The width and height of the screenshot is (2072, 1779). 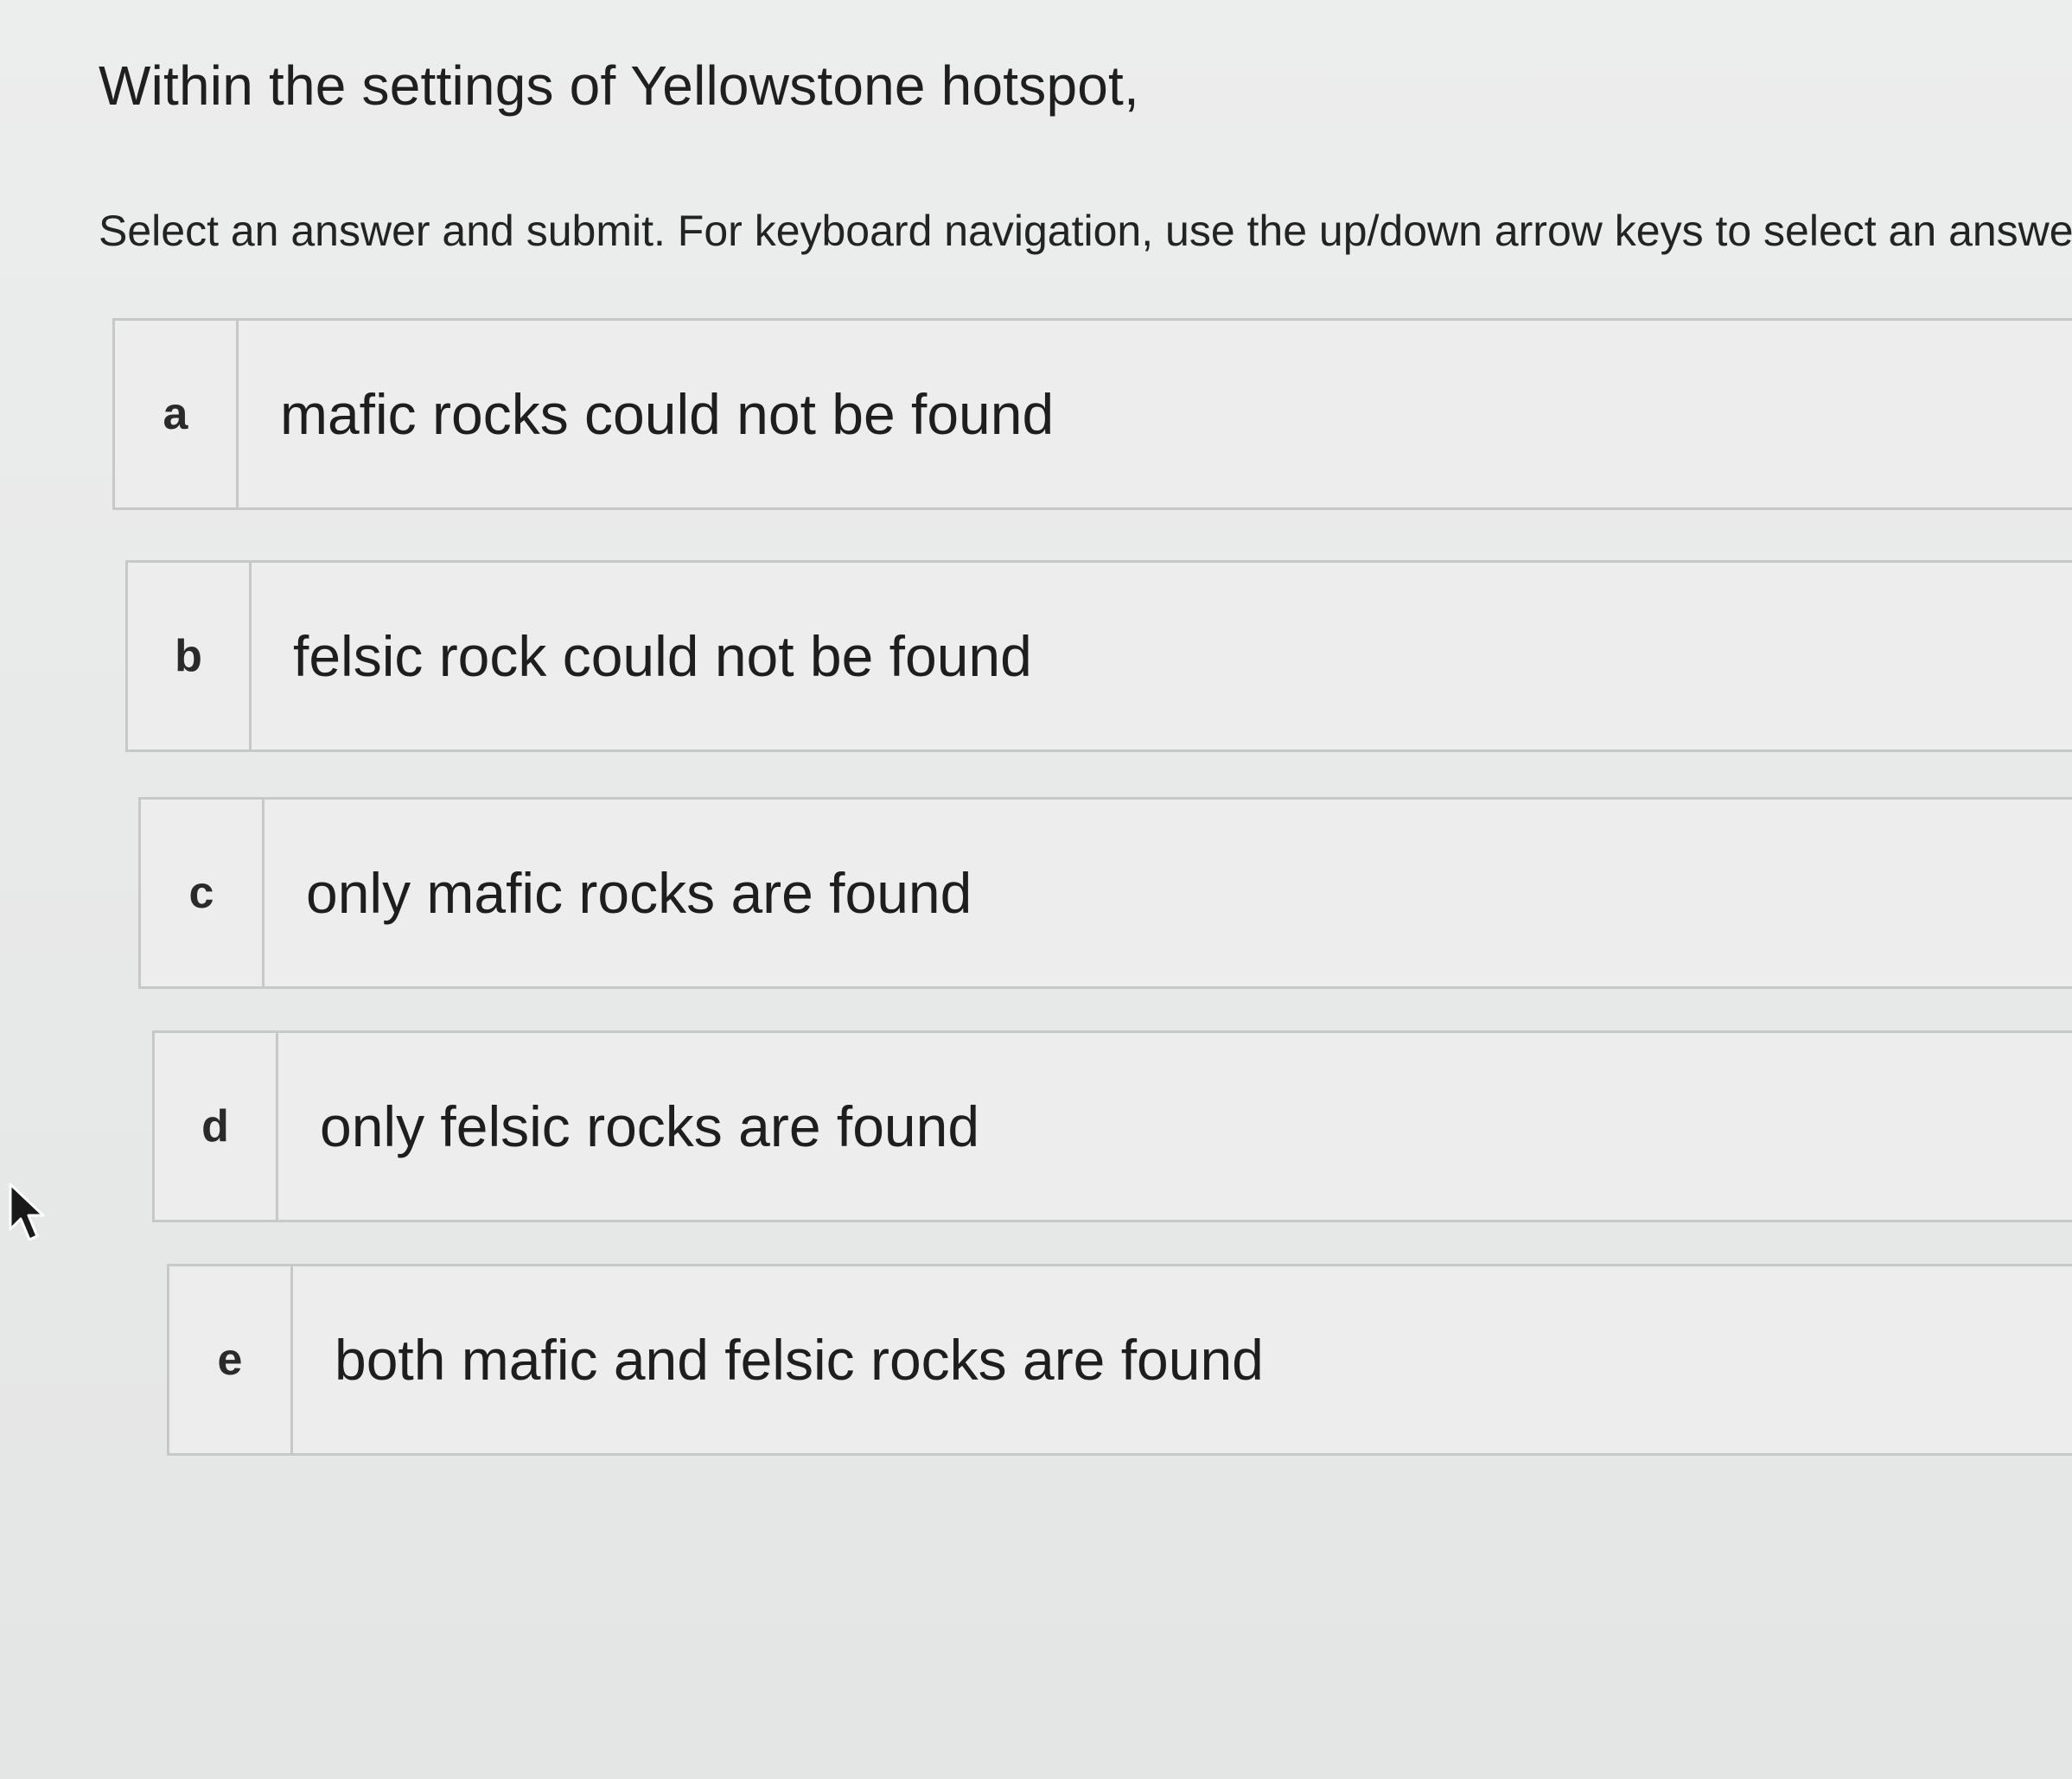 What do you see at coordinates (639, 893) in the screenshot?
I see `option-label: only mafic rocks are found` at bounding box center [639, 893].